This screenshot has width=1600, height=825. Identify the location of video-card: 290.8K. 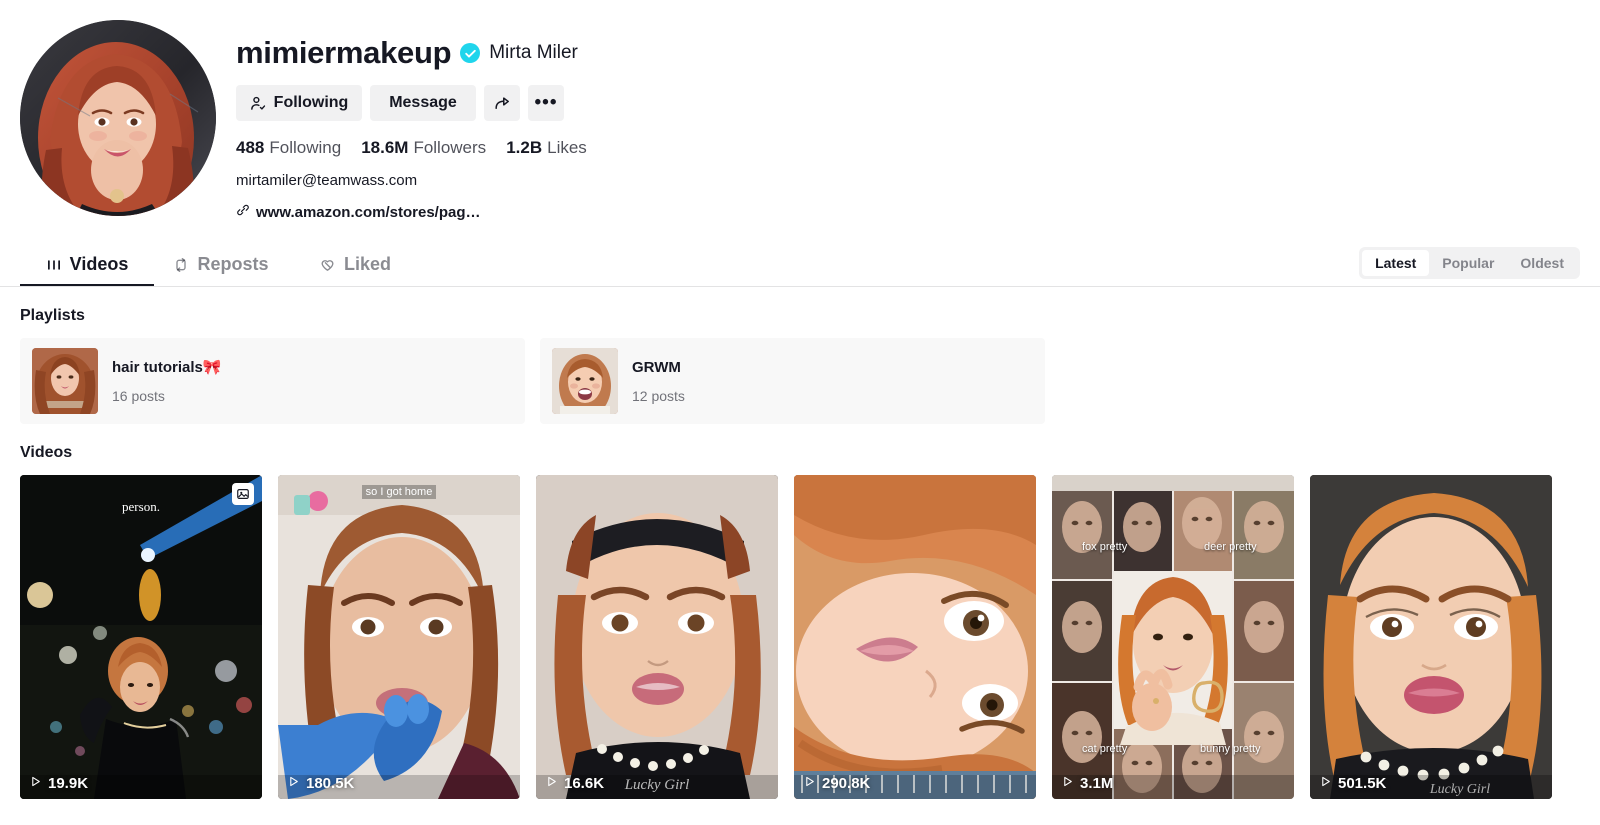
(915, 637).